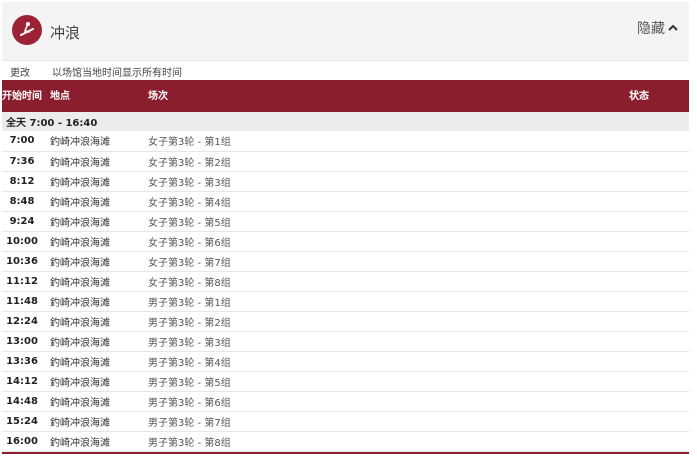  I want to click on table-row: 14:12 釣崎冲浪海滩 男子第3轮 - 第5组, so click(345, 381).